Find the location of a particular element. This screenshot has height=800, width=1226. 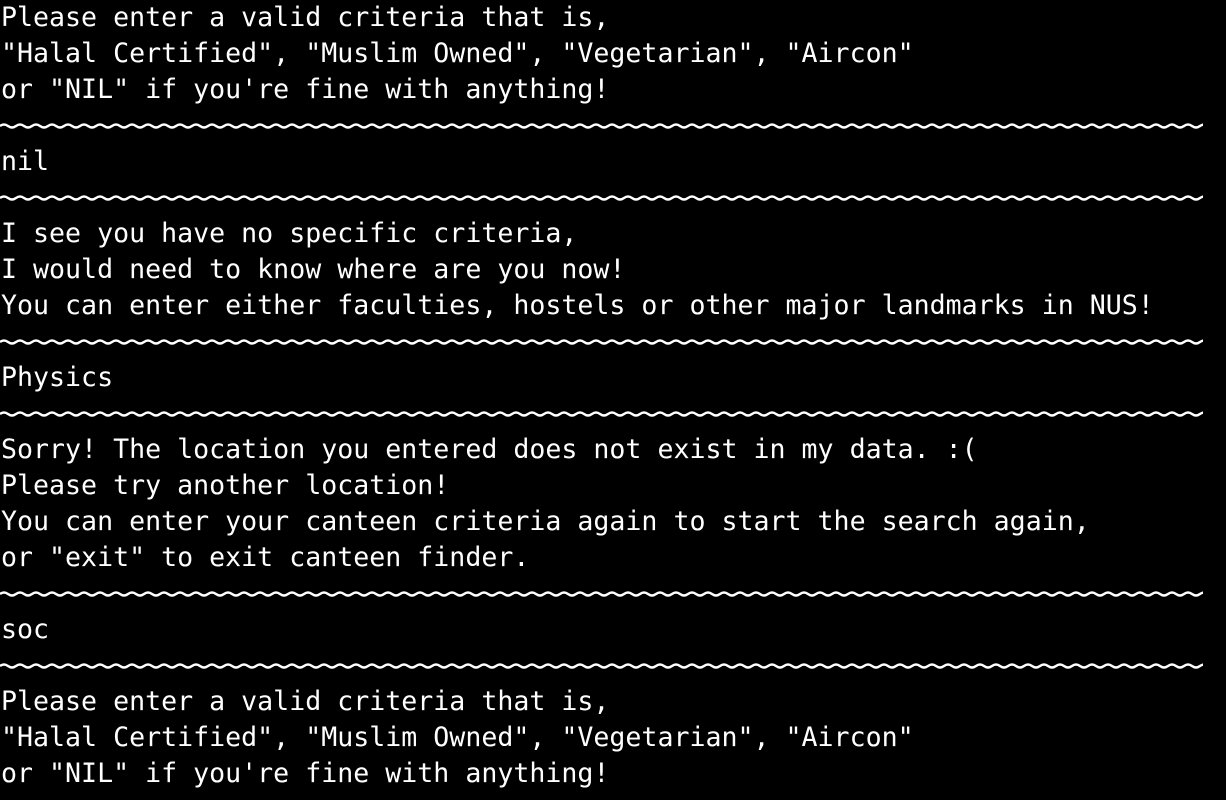

terminal-line: I would need to know where are you now! is located at coordinates (313, 269).